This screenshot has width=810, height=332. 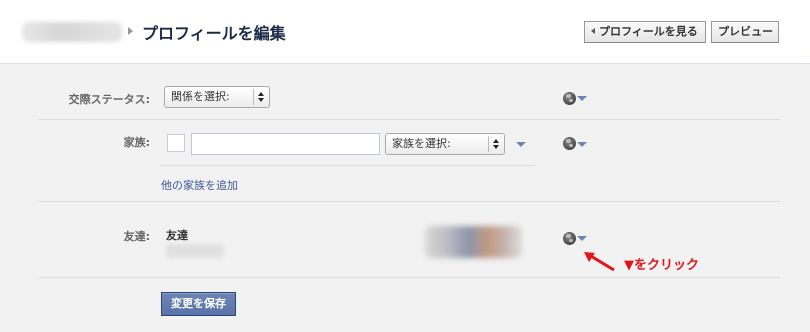 I want to click on save-changes-button: 変更を保存, so click(x=198, y=304).